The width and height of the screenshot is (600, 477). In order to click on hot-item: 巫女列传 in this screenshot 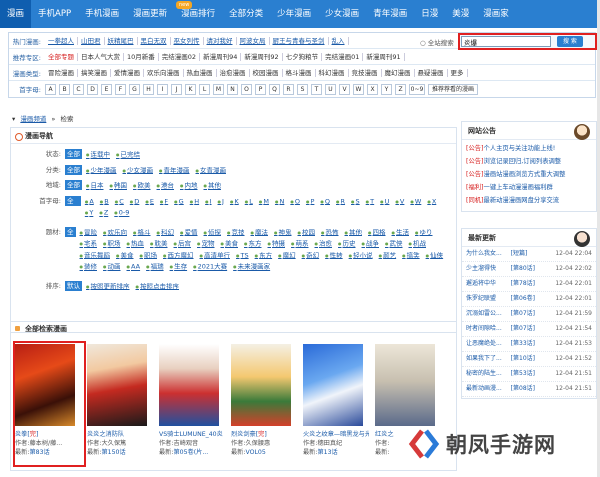, I will do `click(187, 40)`.